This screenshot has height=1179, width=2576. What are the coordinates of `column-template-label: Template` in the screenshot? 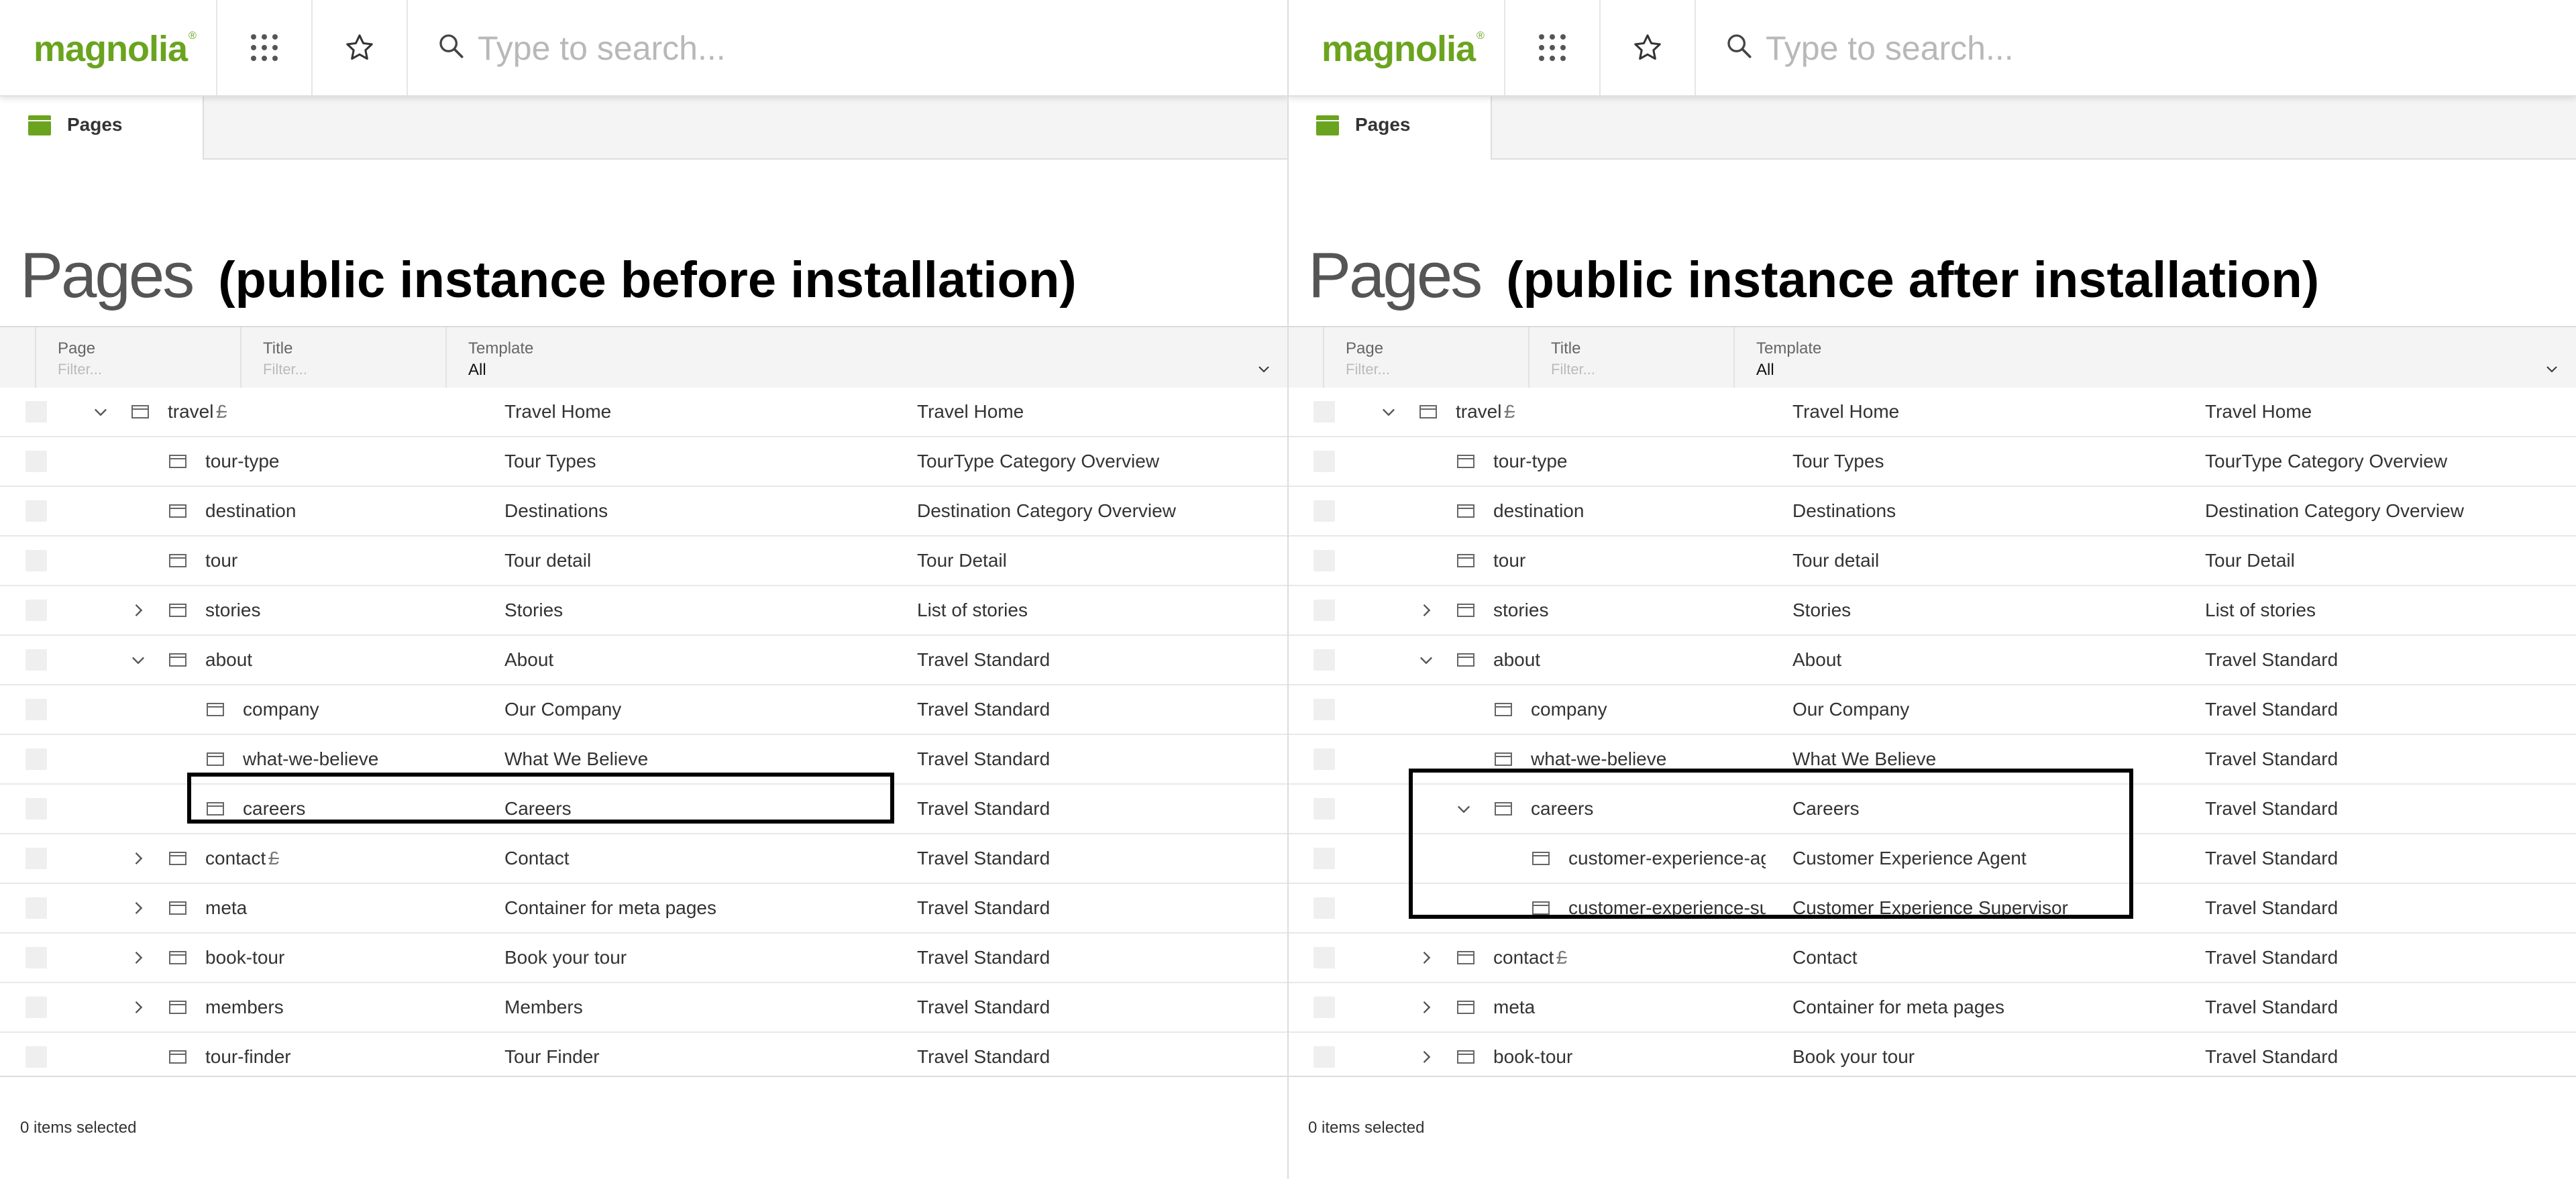 It's located at (501, 348).